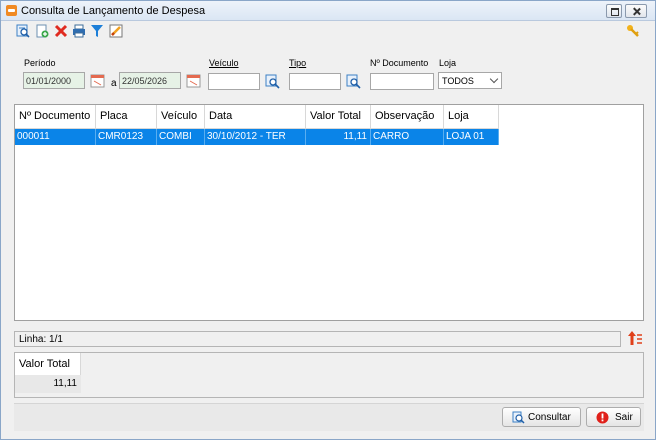 This screenshot has width=656, height=440. What do you see at coordinates (448, 63) in the screenshot?
I see `loja-label: Loja` at bounding box center [448, 63].